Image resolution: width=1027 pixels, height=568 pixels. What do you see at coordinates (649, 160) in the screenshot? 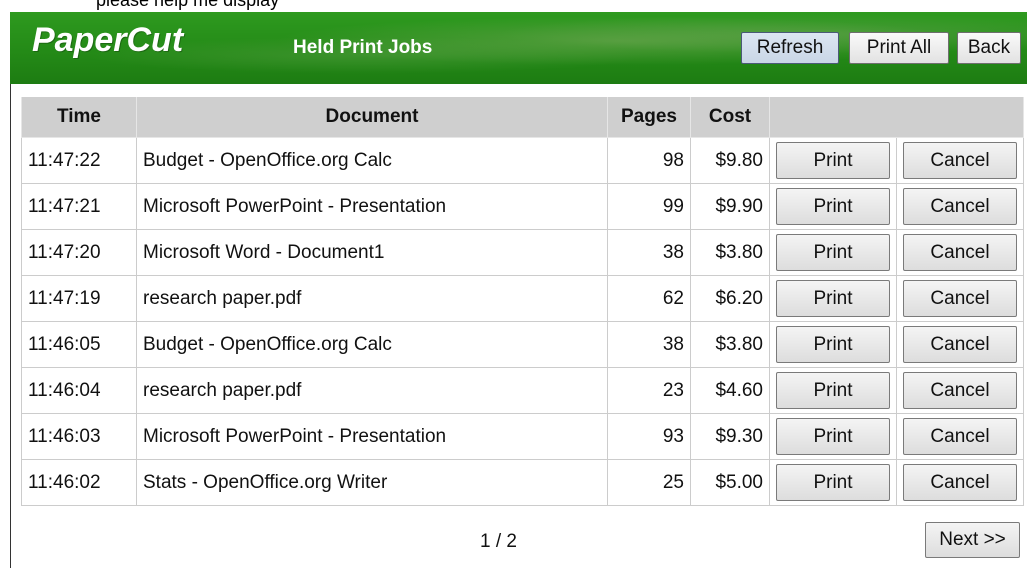
I see `job-pages: 98` at bounding box center [649, 160].